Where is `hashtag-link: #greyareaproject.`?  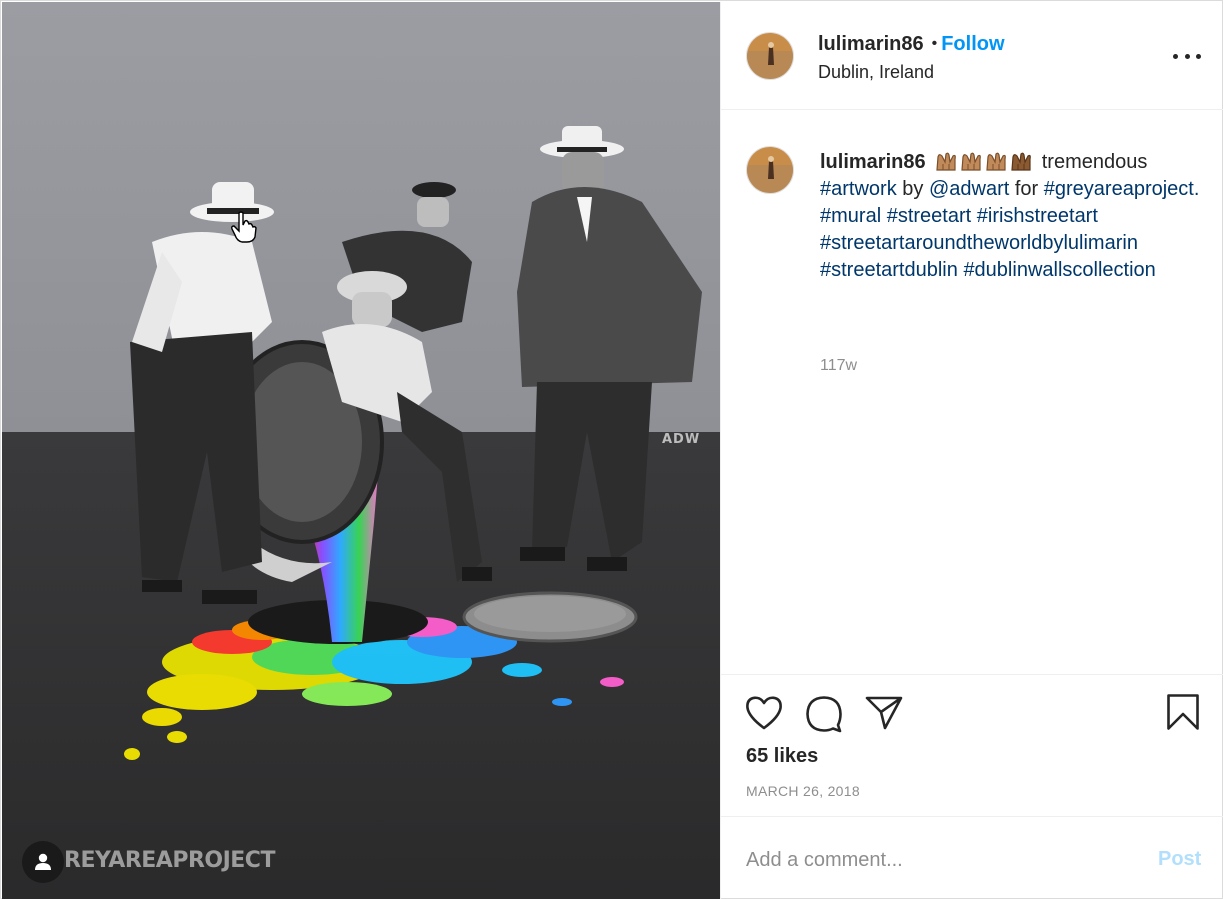
hashtag-link: #greyareaproject. is located at coordinates (1122, 189).